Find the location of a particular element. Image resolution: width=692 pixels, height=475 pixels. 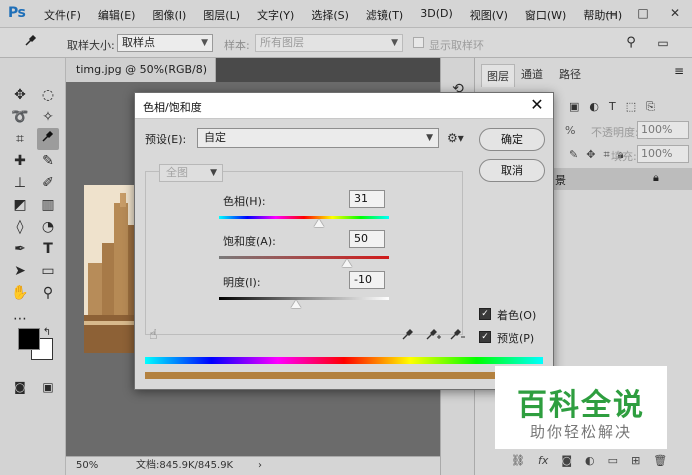

hue-slider-track is located at coordinates (304, 217).